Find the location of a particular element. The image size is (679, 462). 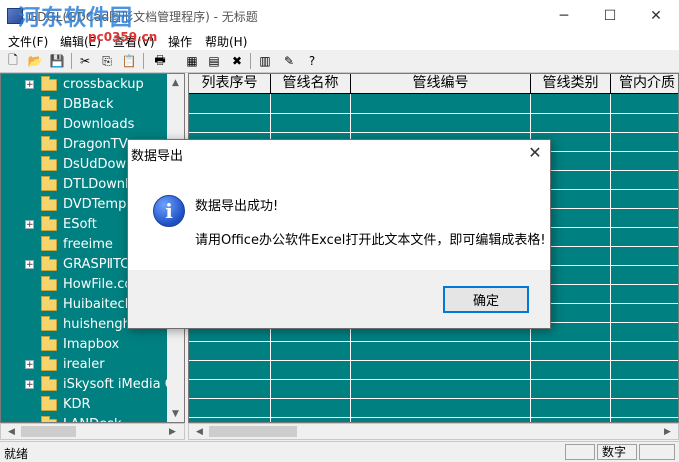

title-bar: GDGL(GDCad图形文档管理程序) - 无标题 河东软件园 ─ ☐ ✕ is located at coordinates (339, 15).